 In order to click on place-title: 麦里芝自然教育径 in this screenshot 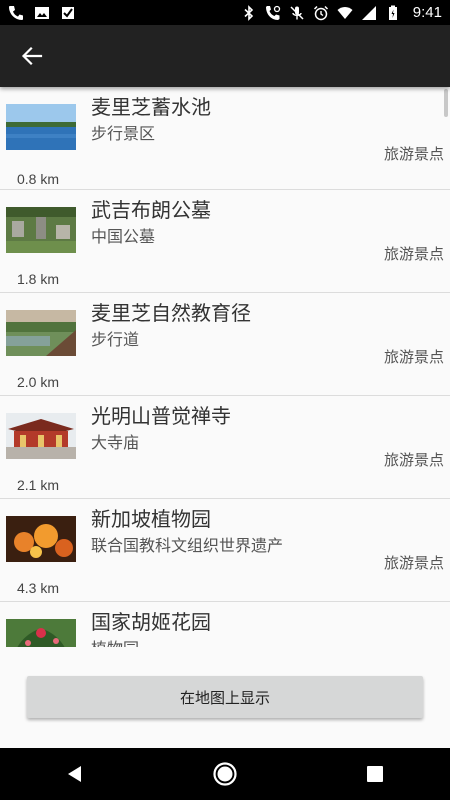, I will do `click(171, 313)`.